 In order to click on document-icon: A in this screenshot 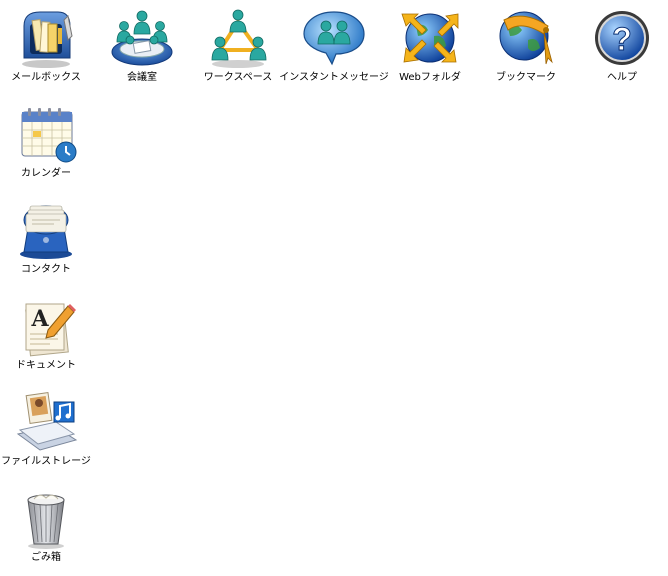, I will do `click(50, 330)`.